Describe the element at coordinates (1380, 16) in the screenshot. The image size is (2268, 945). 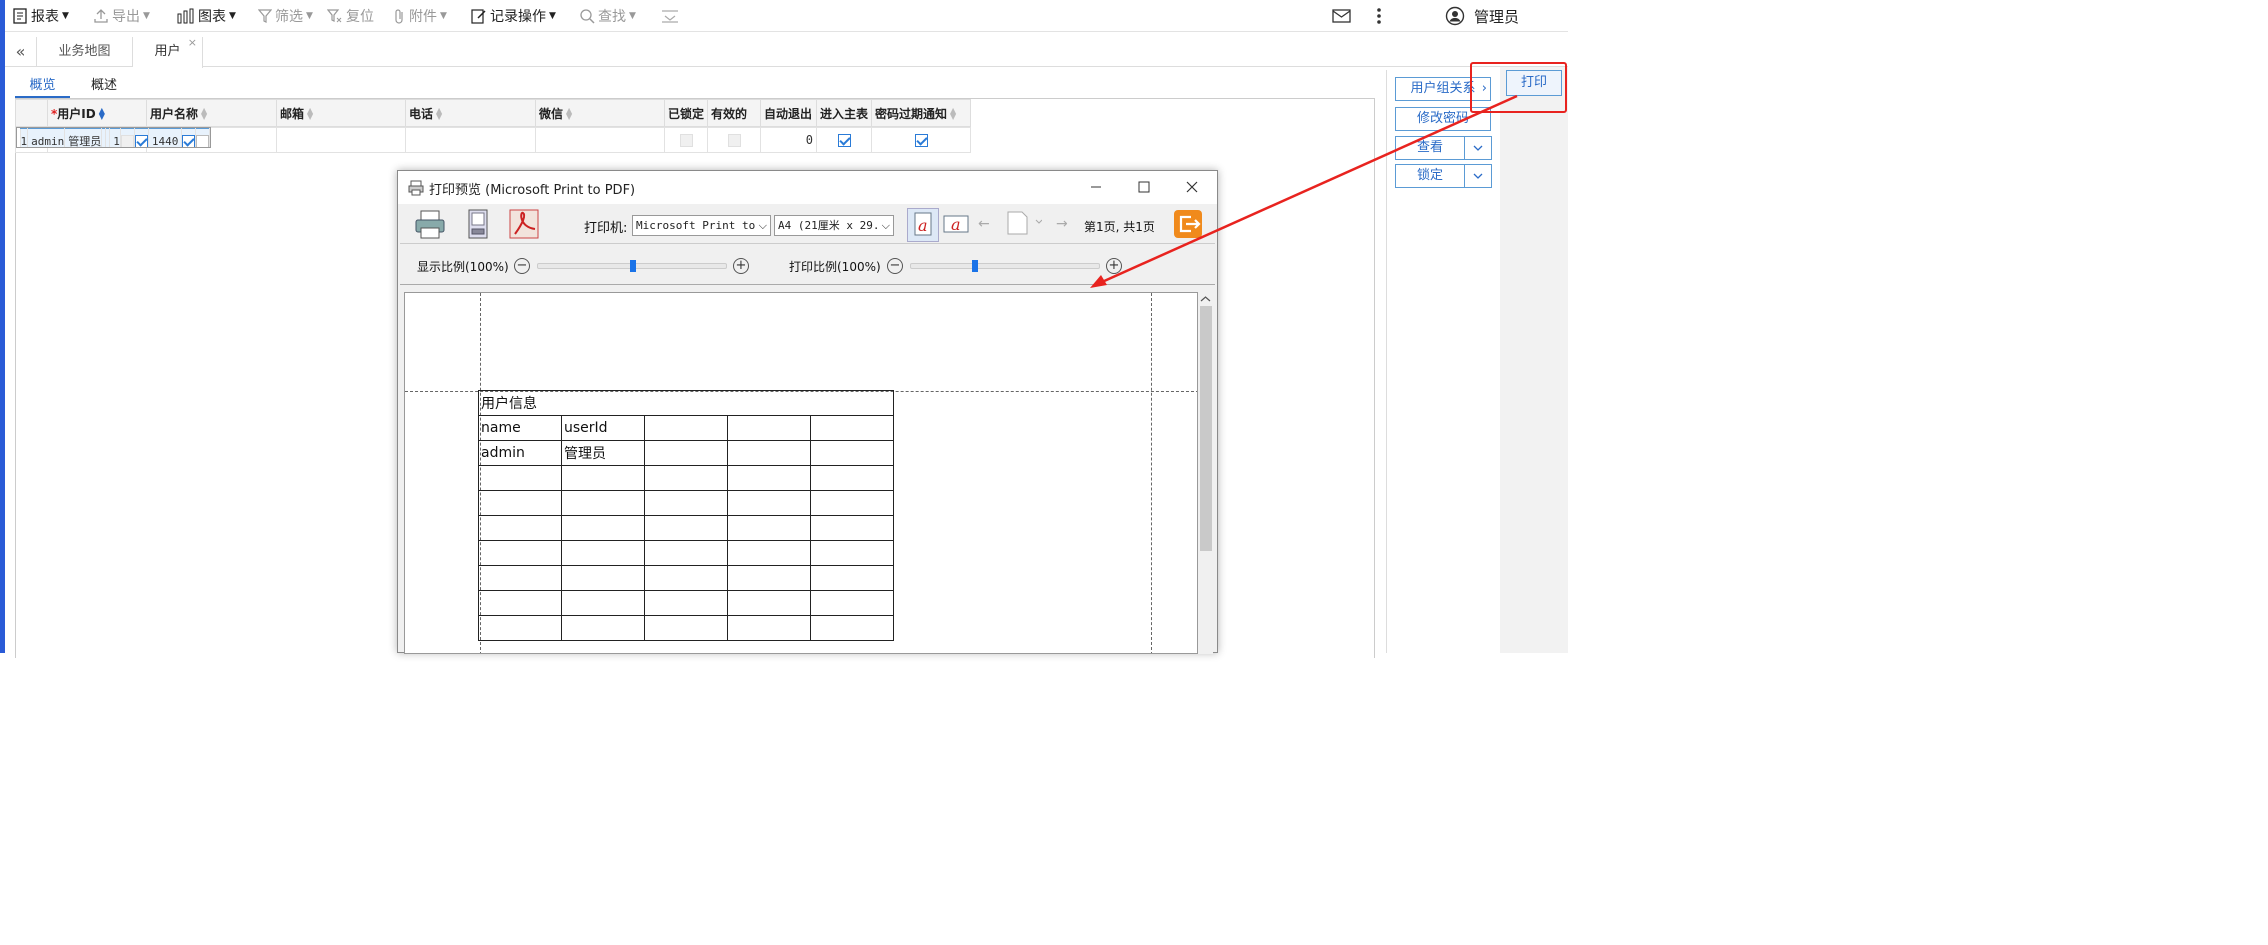
I see `more-button` at that location.